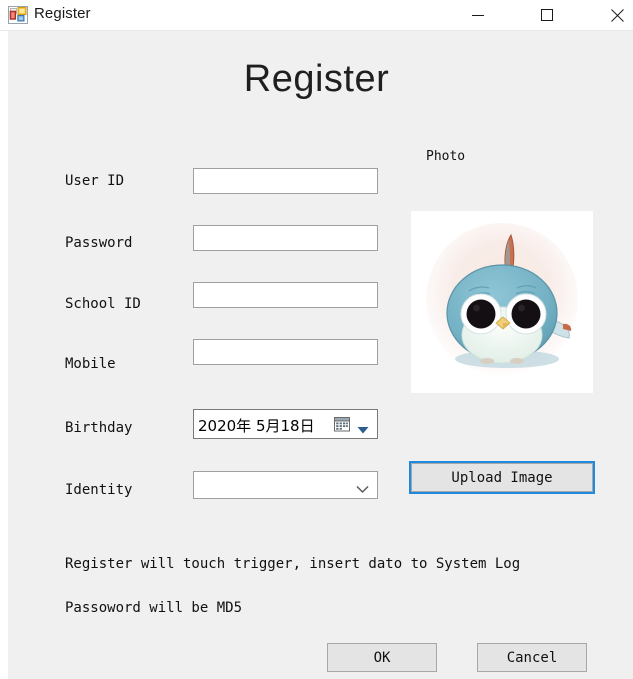 The image size is (633, 679). I want to click on cancel-button: Cancel, so click(532, 657).